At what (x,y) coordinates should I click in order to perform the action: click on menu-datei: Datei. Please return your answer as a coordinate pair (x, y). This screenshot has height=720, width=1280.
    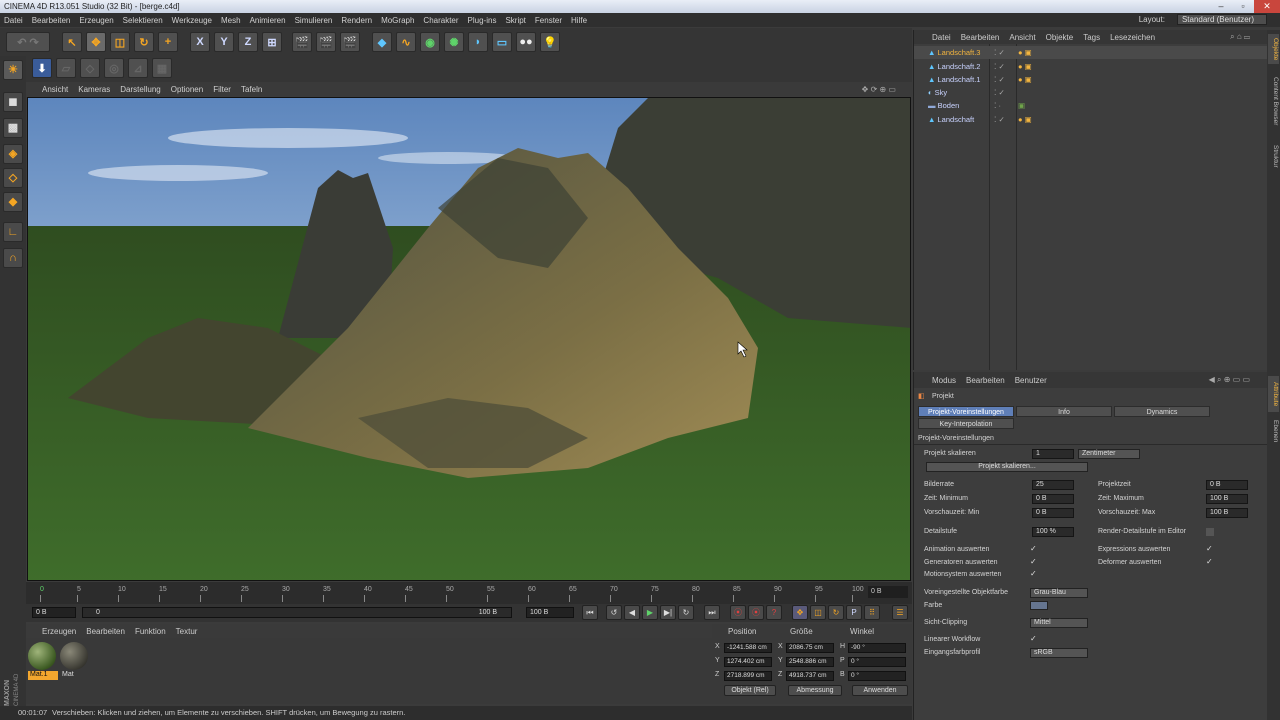
    Looking at the image, I should click on (13, 20).